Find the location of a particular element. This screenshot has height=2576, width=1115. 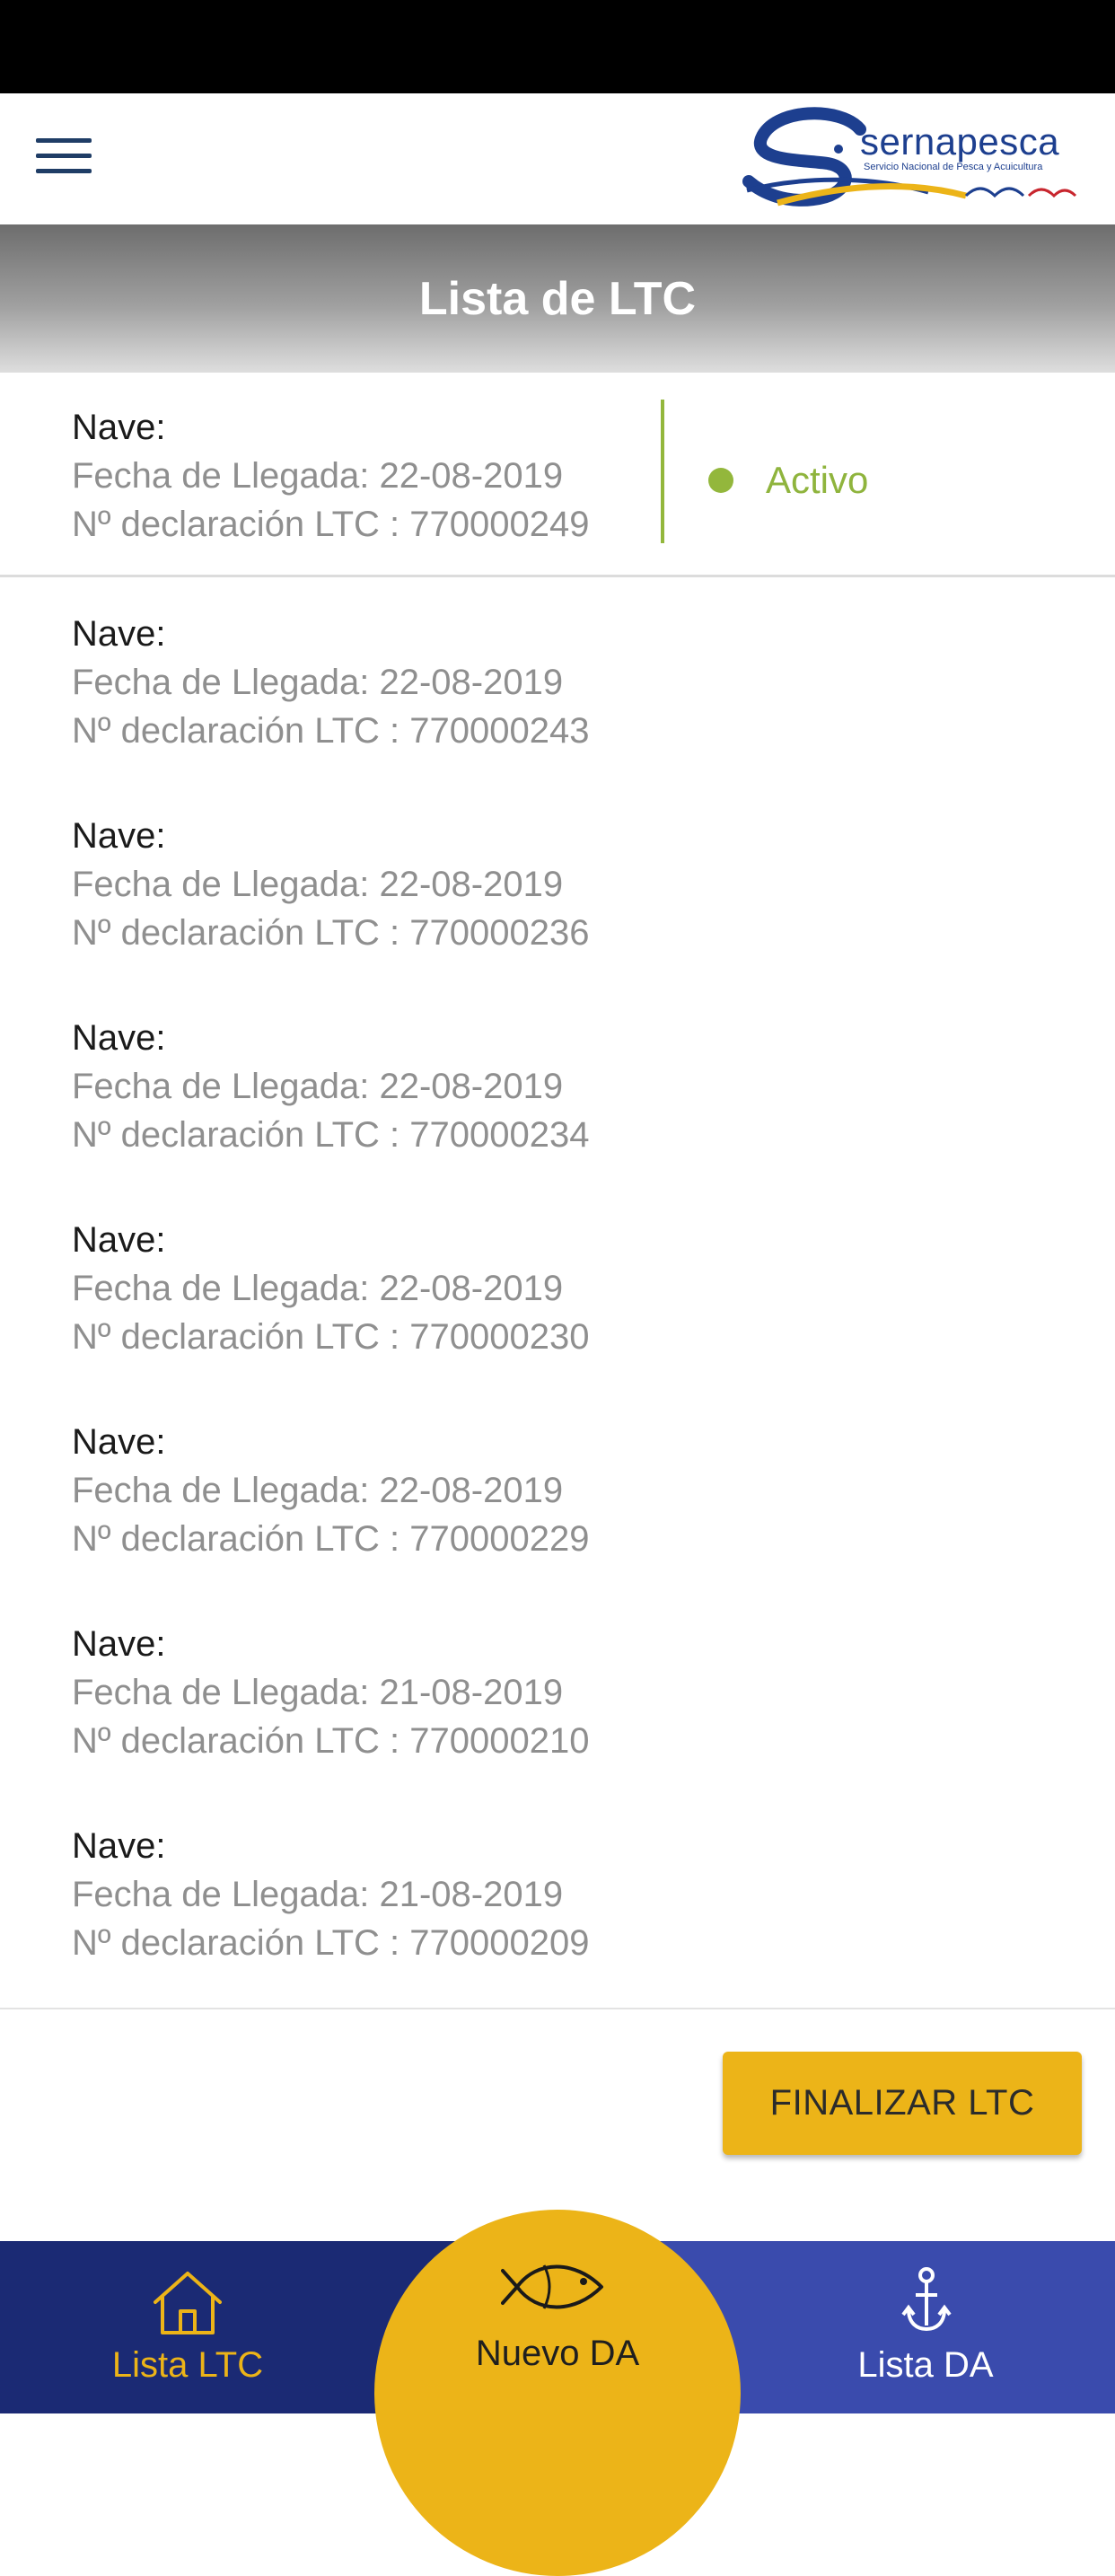

page-title: Lista de LTC is located at coordinates (557, 298).